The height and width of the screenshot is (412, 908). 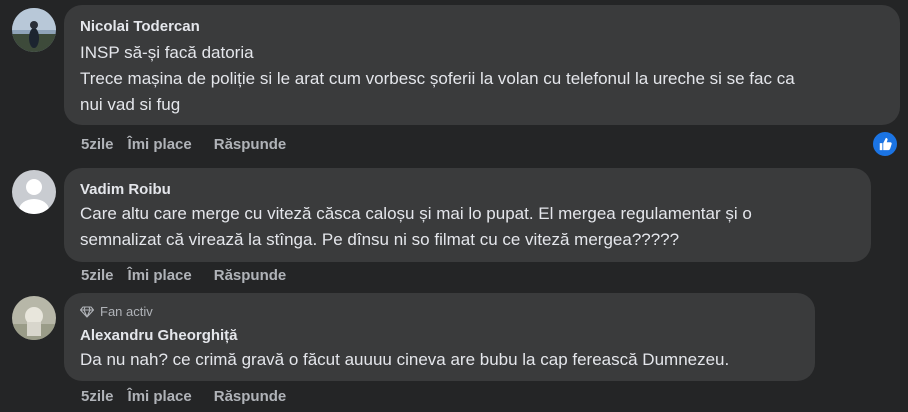 I want to click on comment-text-line: nui vad si fug, so click(x=130, y=104).